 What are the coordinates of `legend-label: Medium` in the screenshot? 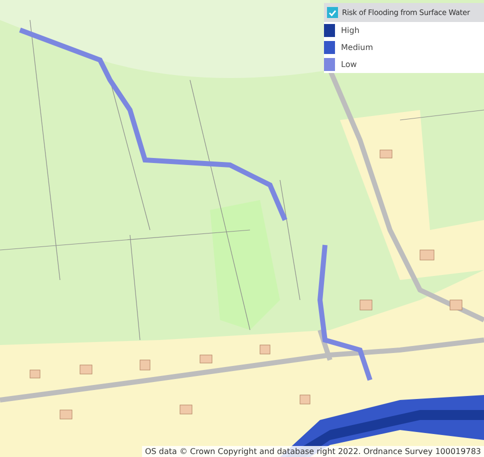 It's located at (357, 47).